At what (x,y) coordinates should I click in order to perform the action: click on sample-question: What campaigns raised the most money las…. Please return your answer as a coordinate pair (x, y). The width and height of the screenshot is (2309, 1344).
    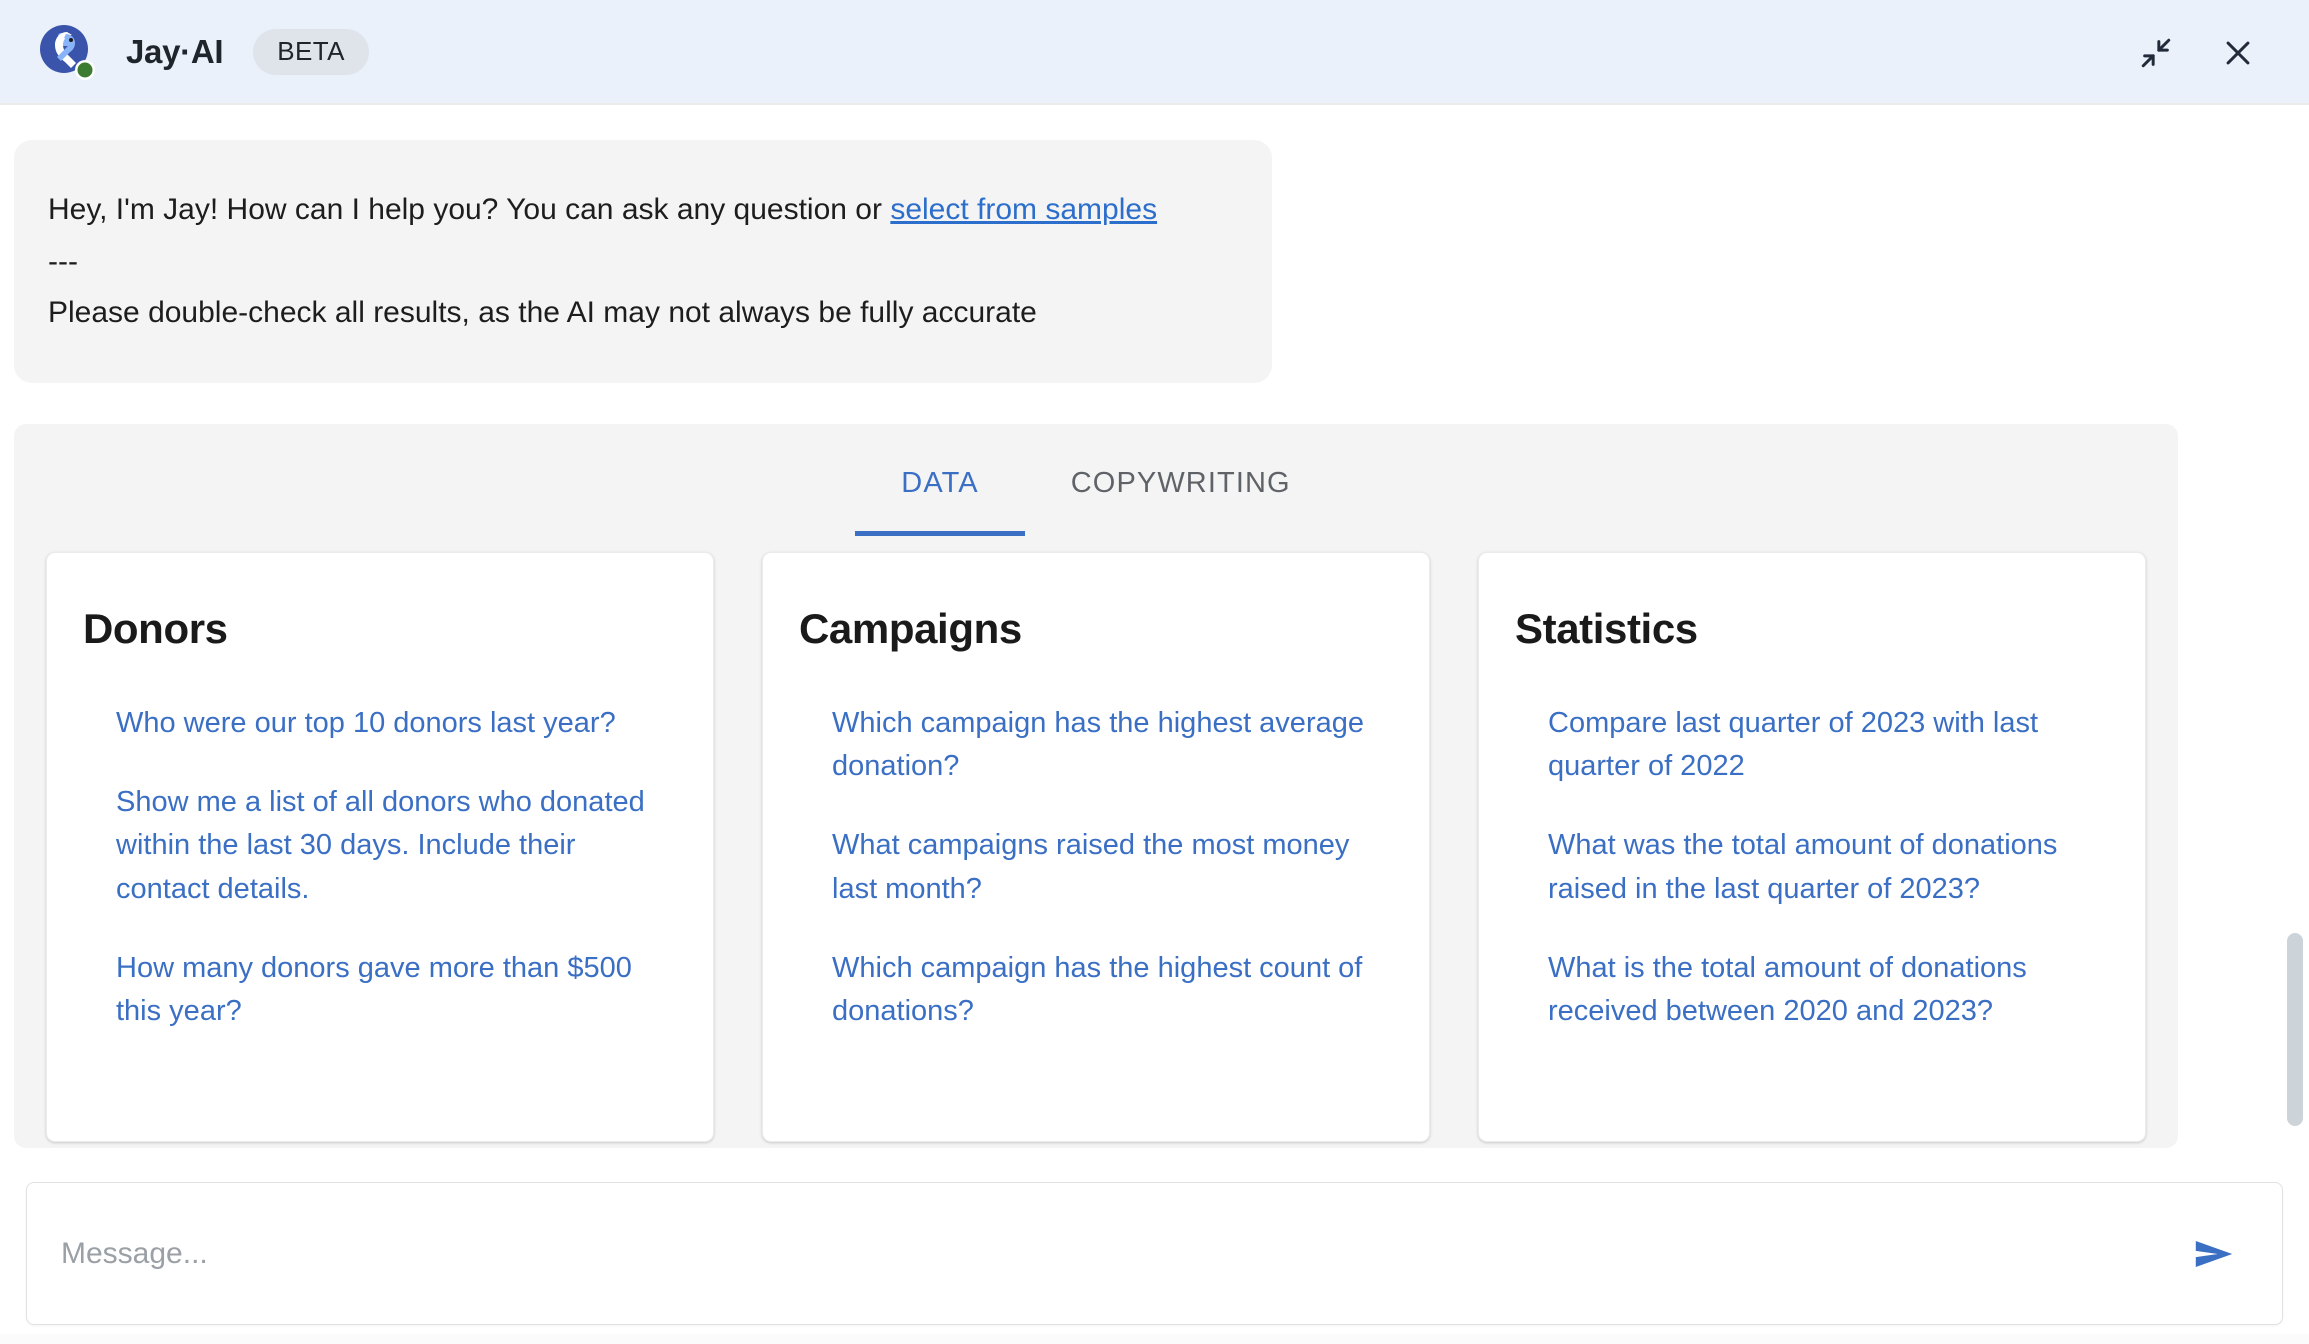
    Looking at the image, I should click on (1105, 867).